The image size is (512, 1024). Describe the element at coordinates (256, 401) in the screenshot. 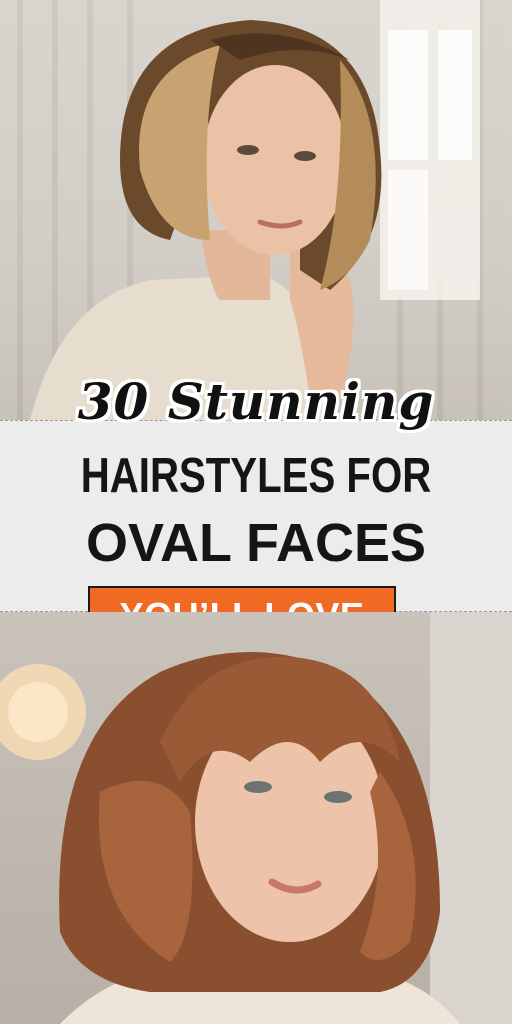

I see `headline-script-text: 30 Stunning` at that location.